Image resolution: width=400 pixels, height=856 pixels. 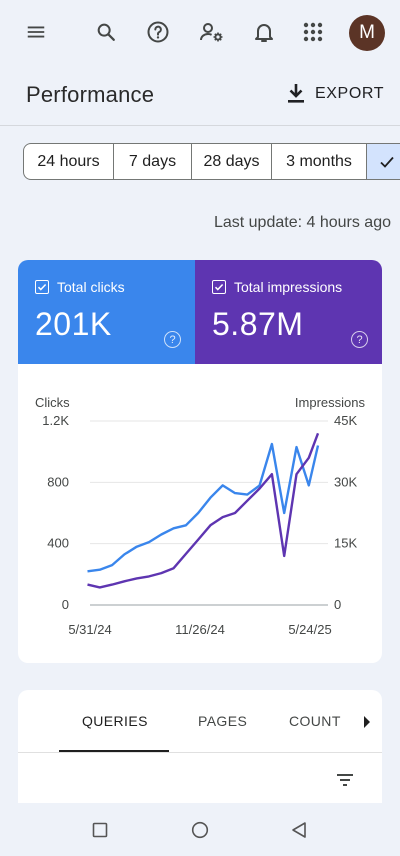 What do you see at coordinates (296, 93) in the screenshot?
I see `download-icon` at bounding box center [296, 93].